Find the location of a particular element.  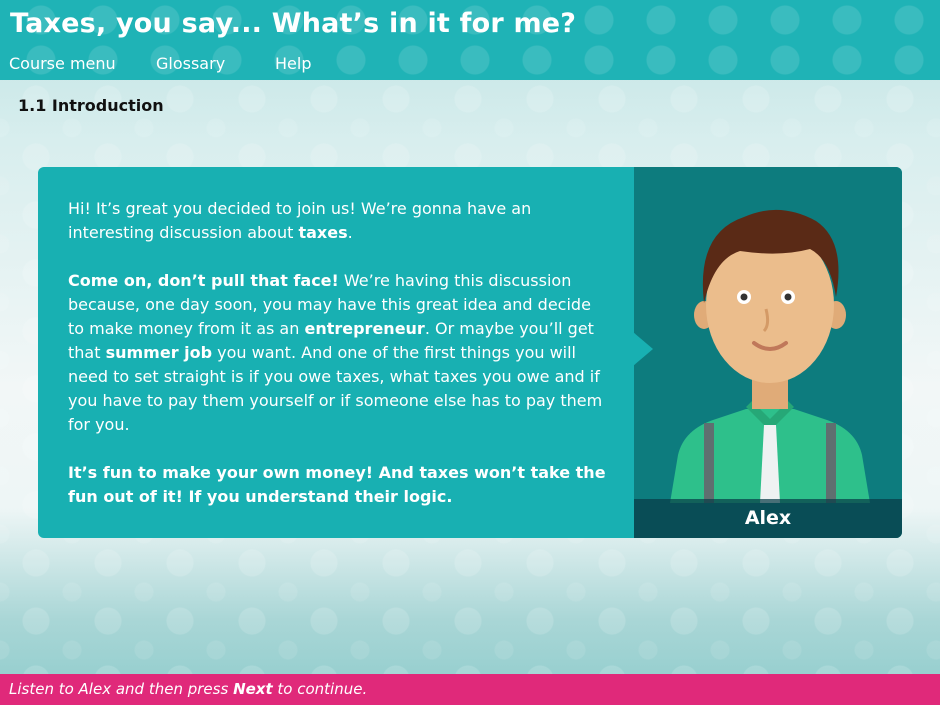

character-portrait-icon is located at coordinates (770, 356).